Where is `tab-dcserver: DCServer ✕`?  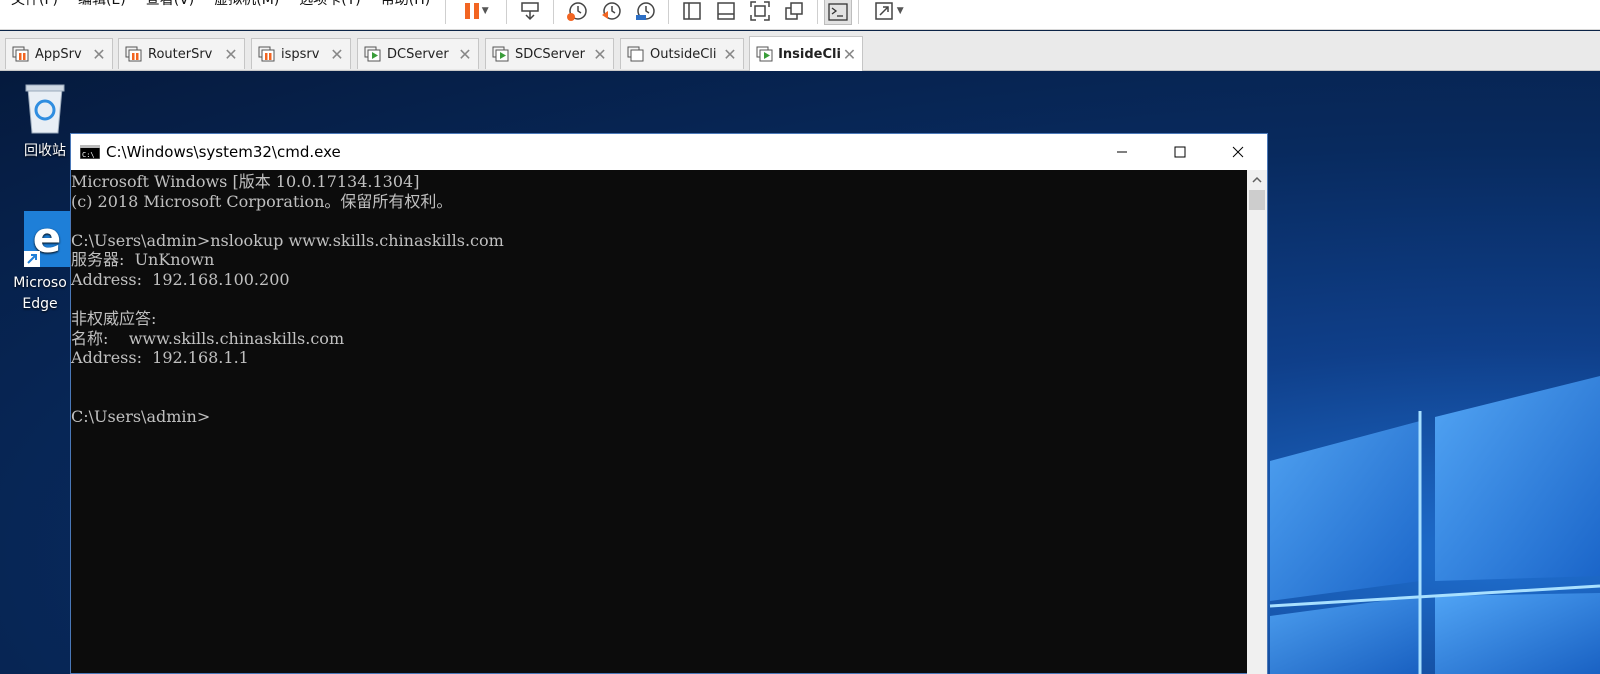 tab-dcserver: DCServer ✕ is located at coordinates (418, 53).